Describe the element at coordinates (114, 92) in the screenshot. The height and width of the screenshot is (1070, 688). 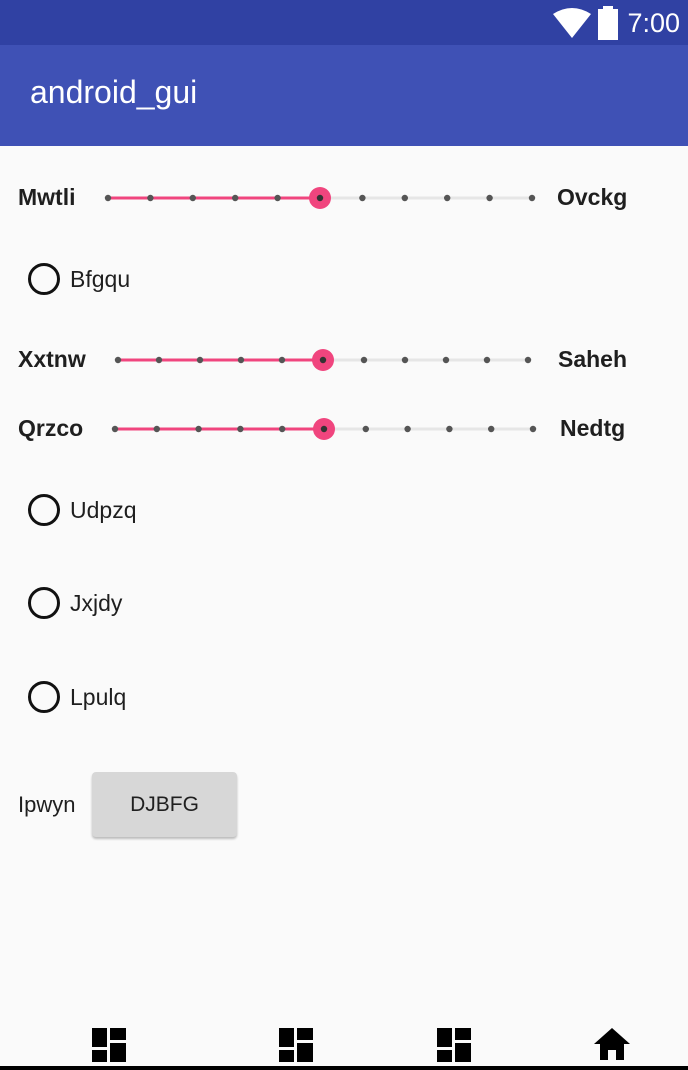
I see `app-title: android_gui` at that location.